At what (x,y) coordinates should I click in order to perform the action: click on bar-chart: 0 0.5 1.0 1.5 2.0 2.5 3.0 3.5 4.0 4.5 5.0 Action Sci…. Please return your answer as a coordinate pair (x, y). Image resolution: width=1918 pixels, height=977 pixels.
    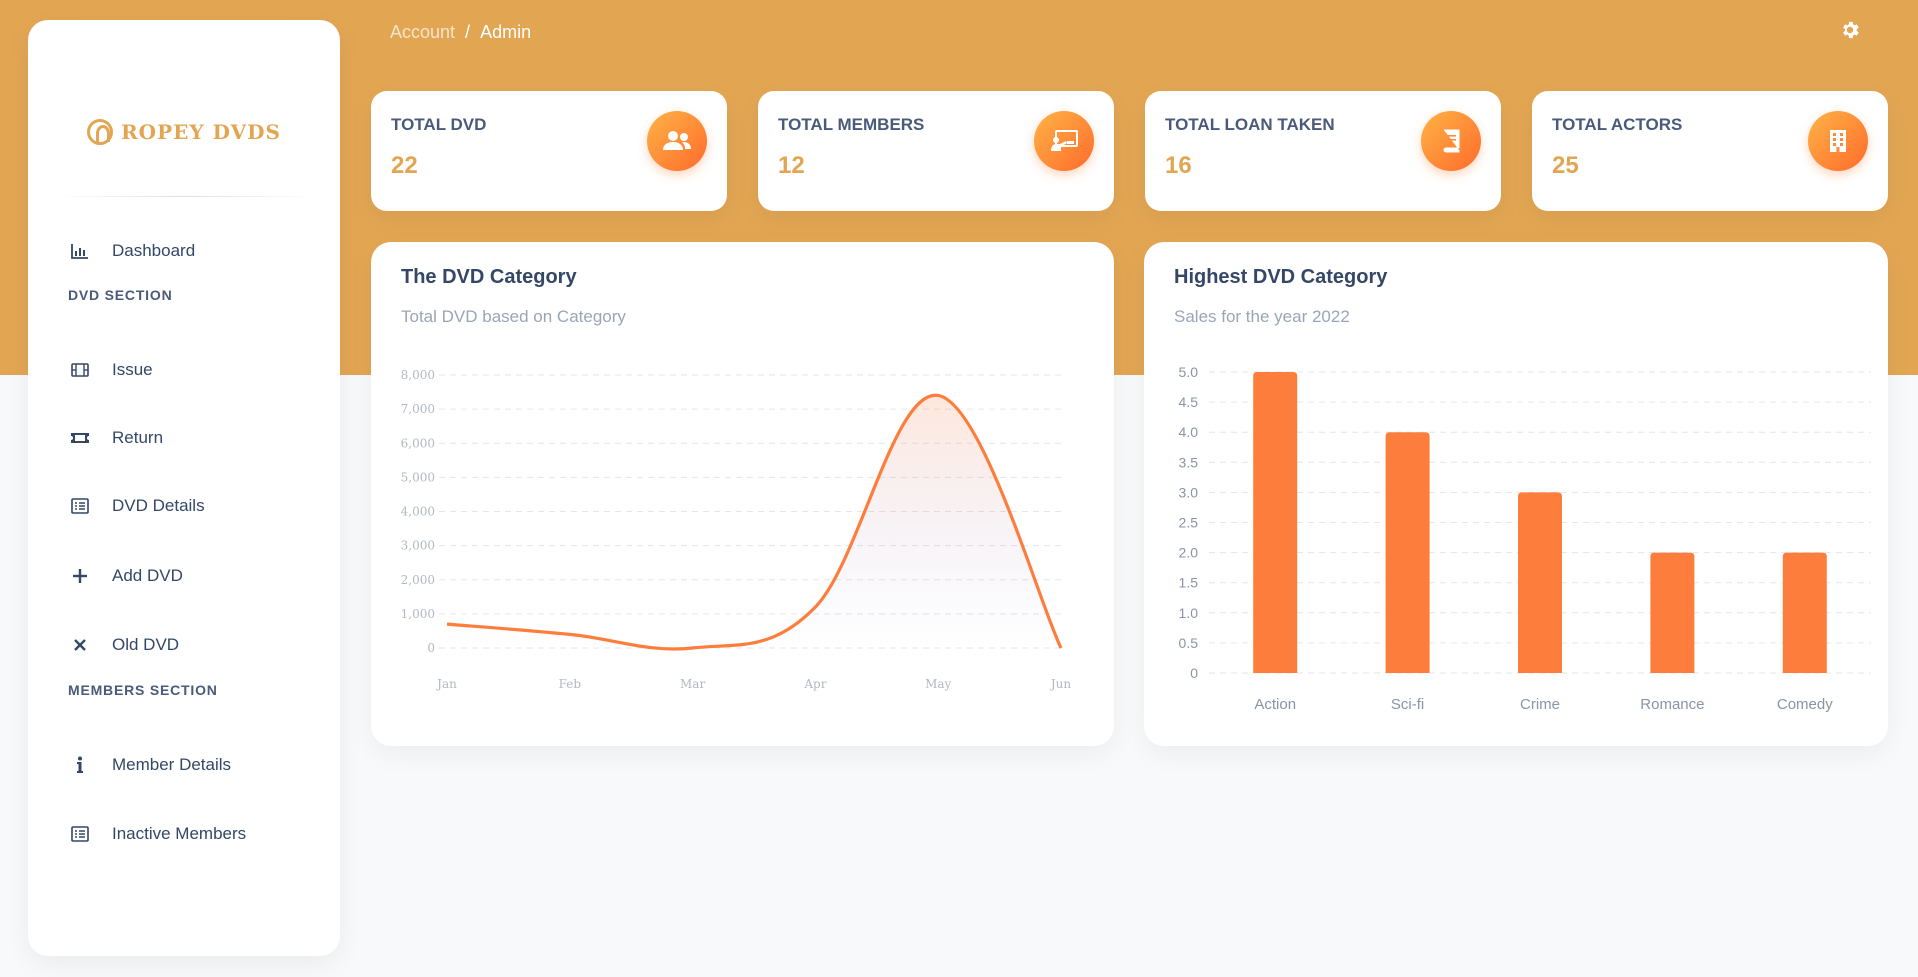
    Looking at the image, I should click on (1525, 538).